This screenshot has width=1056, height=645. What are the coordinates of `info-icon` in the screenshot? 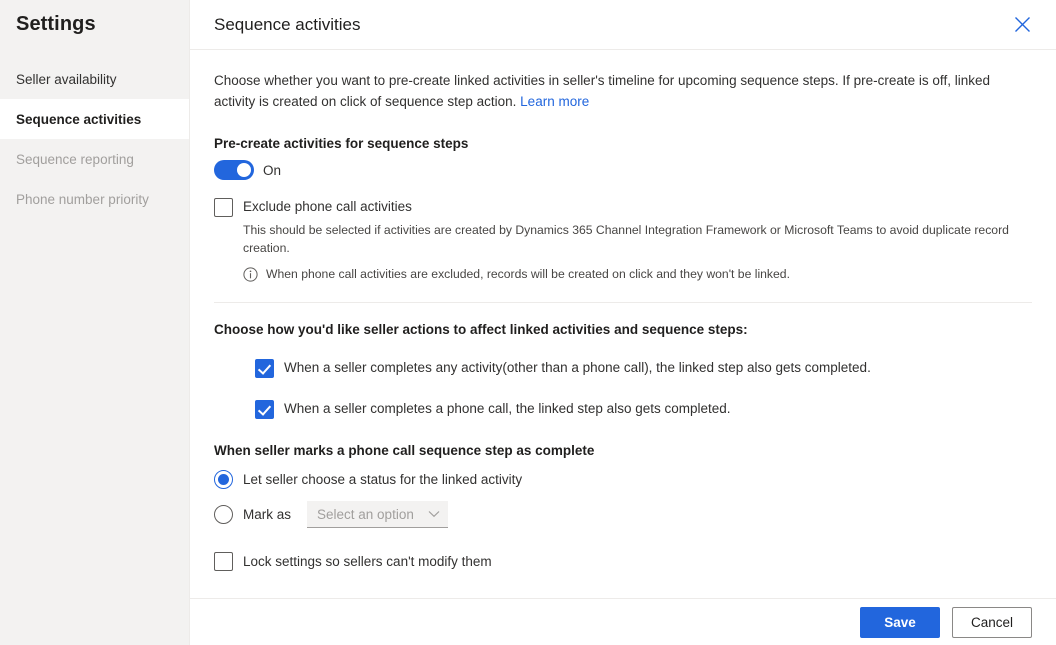 It's located at (250, 274).